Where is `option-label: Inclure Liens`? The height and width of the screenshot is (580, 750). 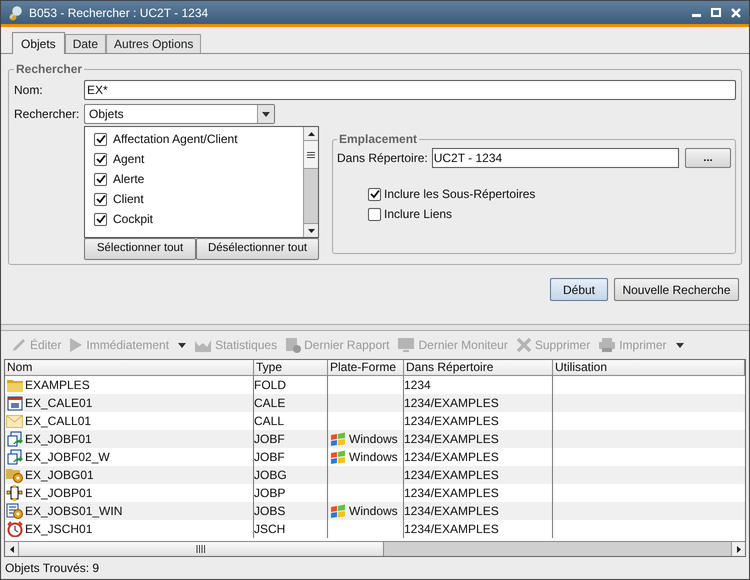 option-label: Inclure Liens is located at coordinates (418, 214).